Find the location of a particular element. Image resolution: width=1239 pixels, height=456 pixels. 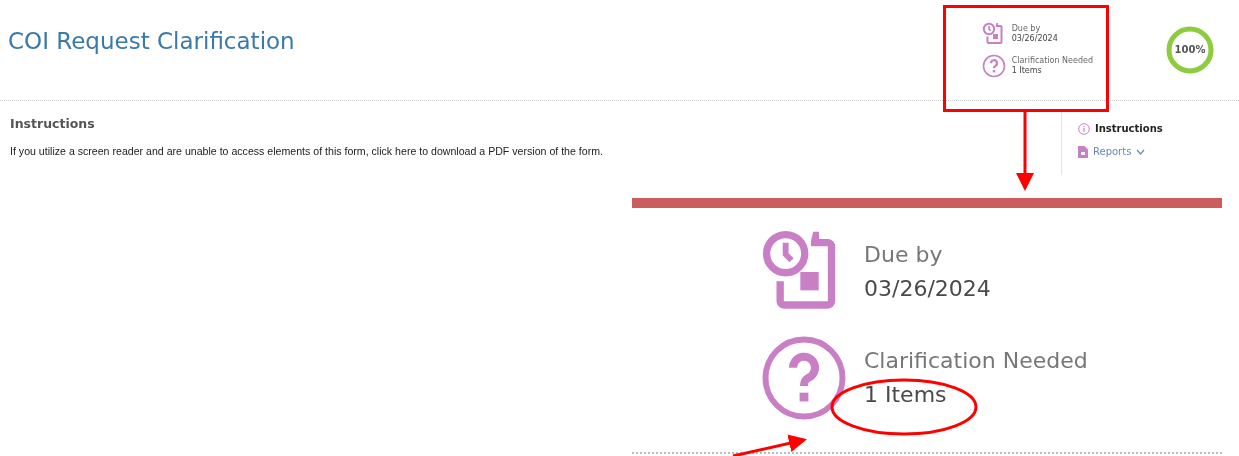

document-icon is located at coordinates (1083, 151).